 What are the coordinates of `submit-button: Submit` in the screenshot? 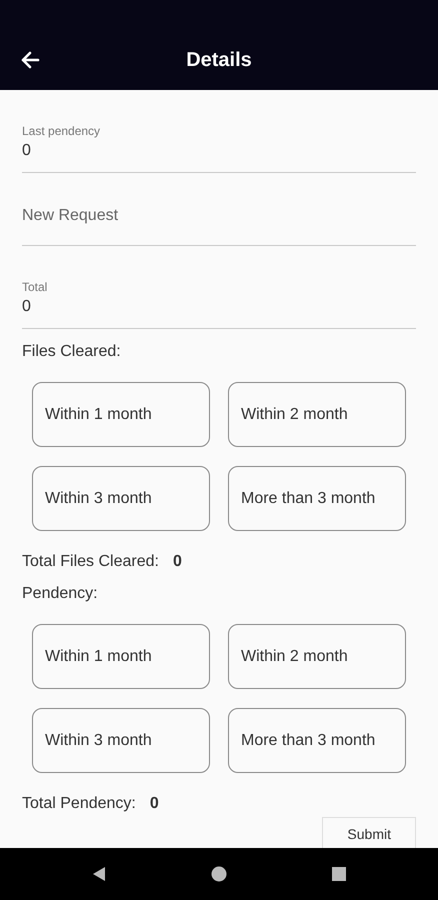 It's located at (369, 832).